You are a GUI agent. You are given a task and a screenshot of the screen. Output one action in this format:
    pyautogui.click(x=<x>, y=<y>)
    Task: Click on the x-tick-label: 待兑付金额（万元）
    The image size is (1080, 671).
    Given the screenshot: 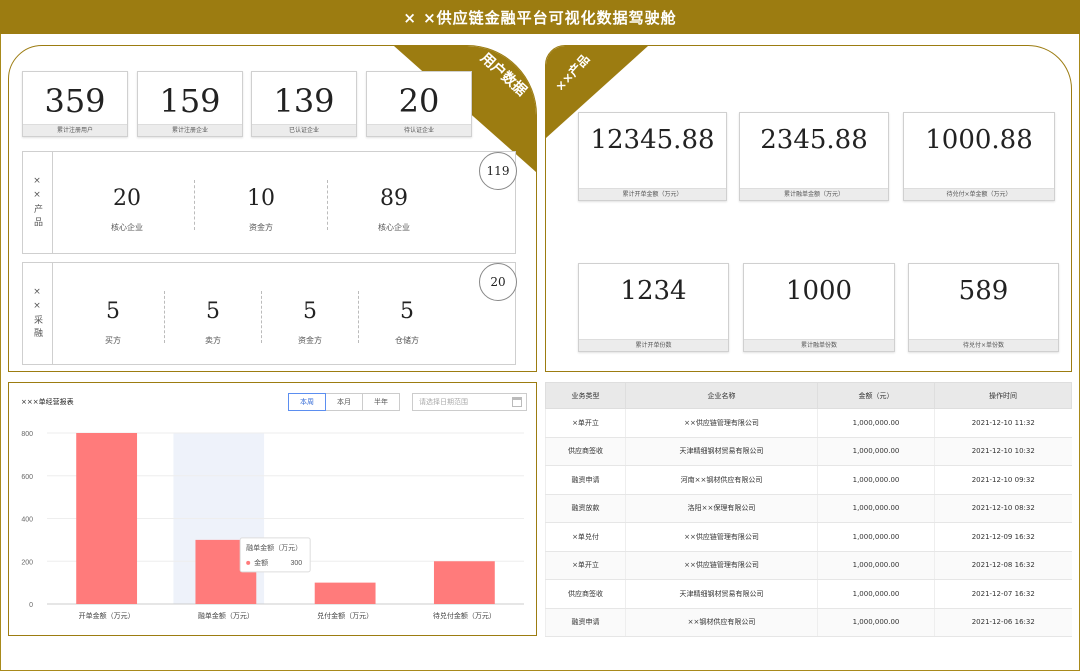 What is the action you would take?
    pyautogui.click(x=464, y=615)
    